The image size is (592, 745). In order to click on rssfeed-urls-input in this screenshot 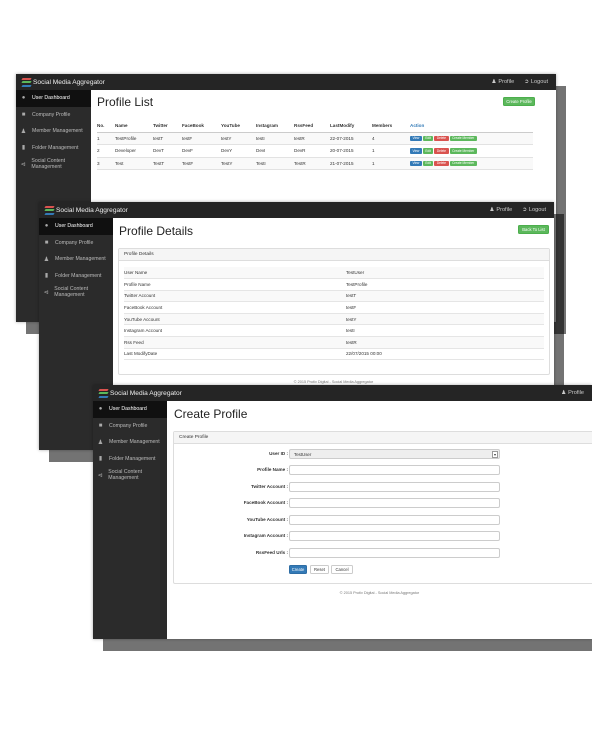, I will do `click(394, 553)`.